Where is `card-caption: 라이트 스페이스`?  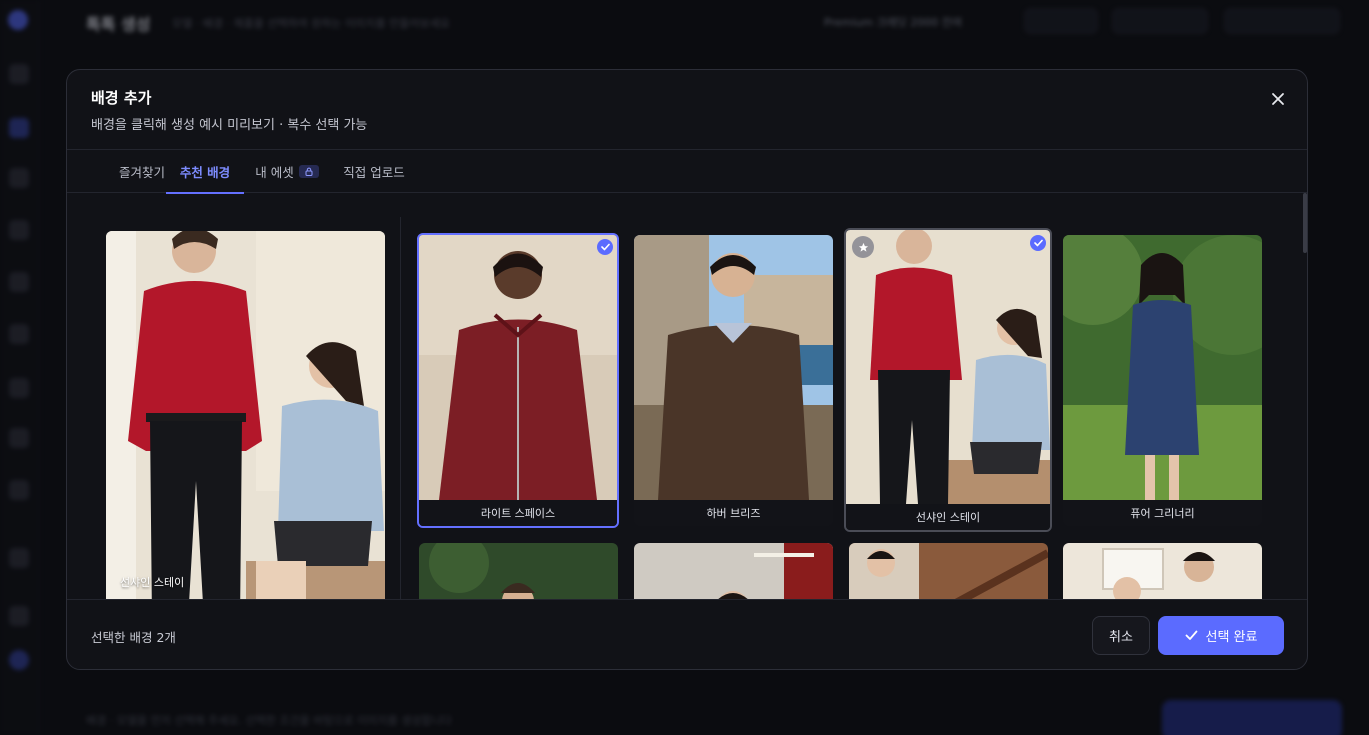
card-caption: 라이트 스페이스 is located at coordinates (518, 513).